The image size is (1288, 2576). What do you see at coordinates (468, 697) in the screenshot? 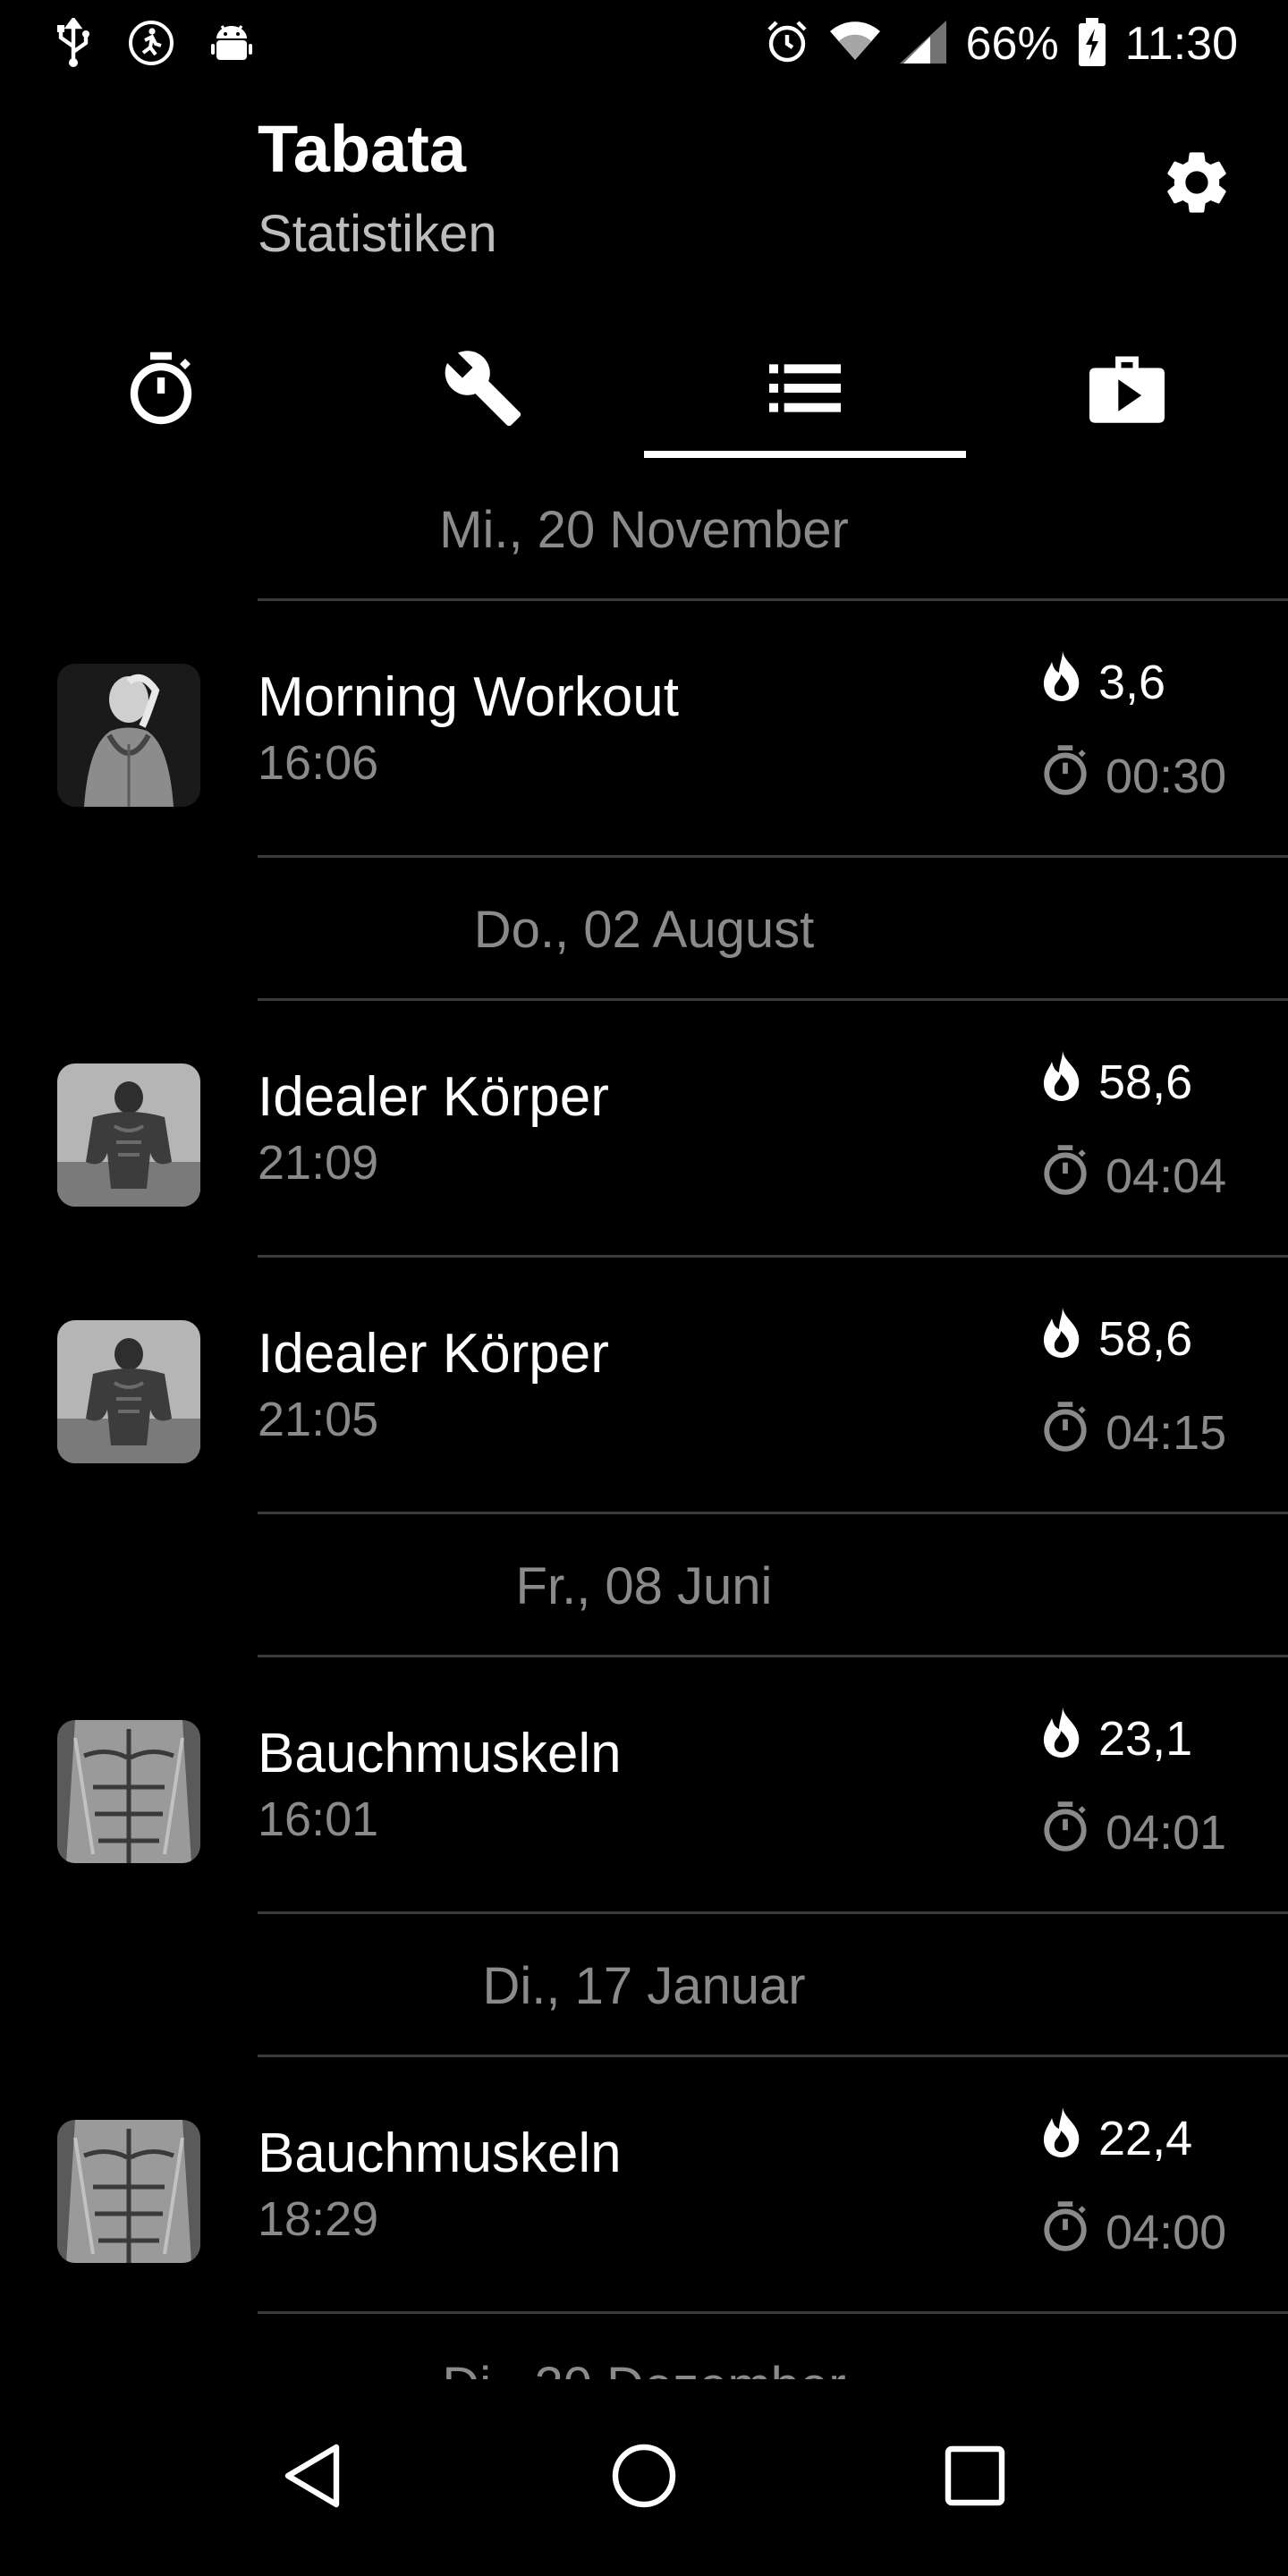
I see `workout-name: Morning Workout` at bounding box center [468, 697].